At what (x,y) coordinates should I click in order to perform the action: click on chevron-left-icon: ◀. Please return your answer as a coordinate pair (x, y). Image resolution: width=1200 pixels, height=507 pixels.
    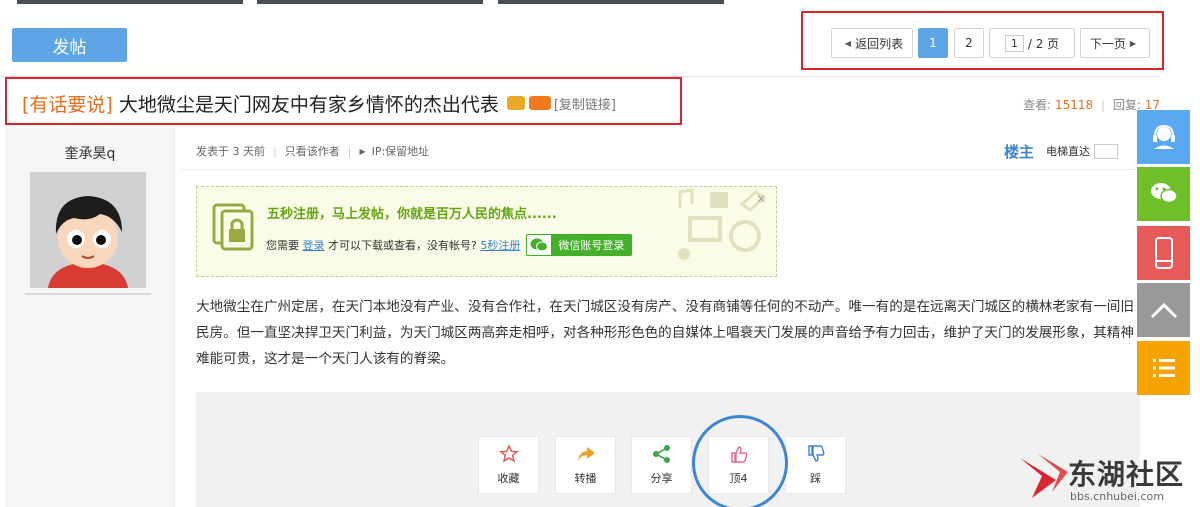
    Looking at the image, I should click on (848, 43).